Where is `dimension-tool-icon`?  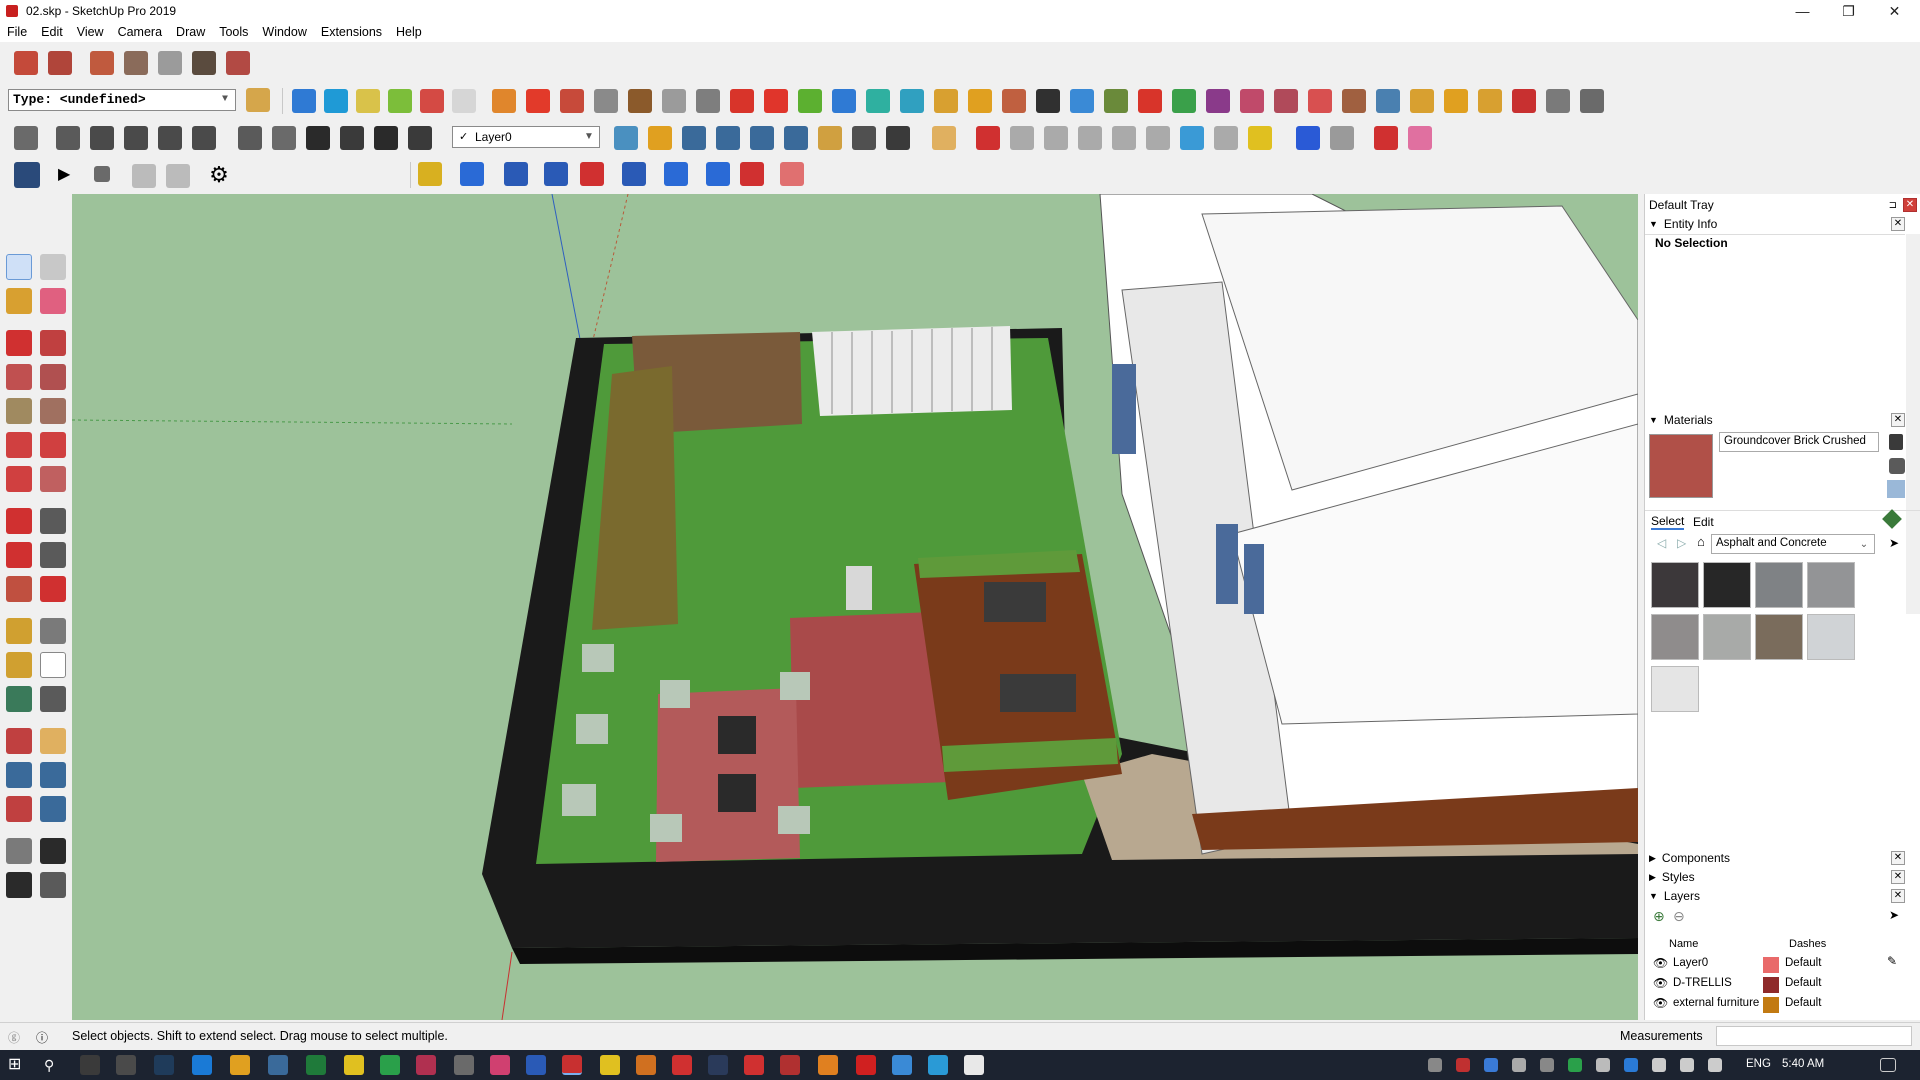 dimension-tool-icon is located at coordinates (53, 631).